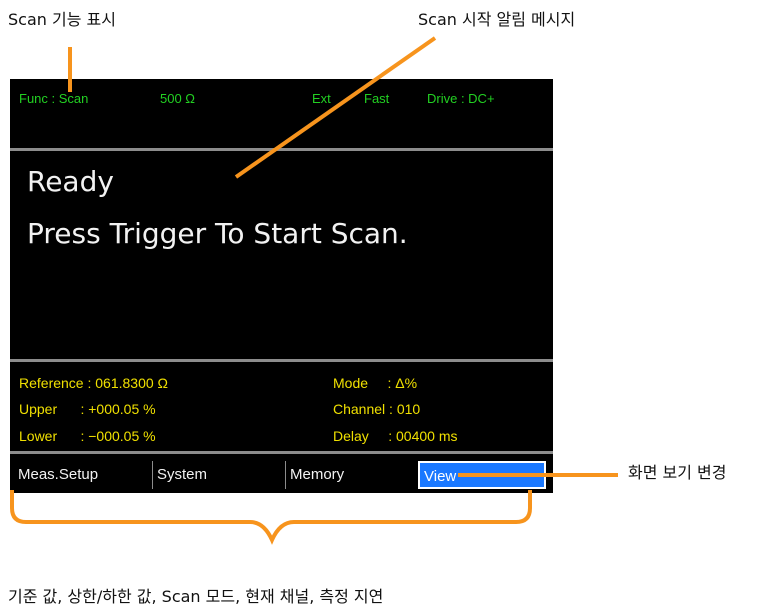  What do you see at coordinates (62, 19) in the screenshot?
I see `callout-scan-function: Scan 기능 표시` at bounding box center [62, 19].